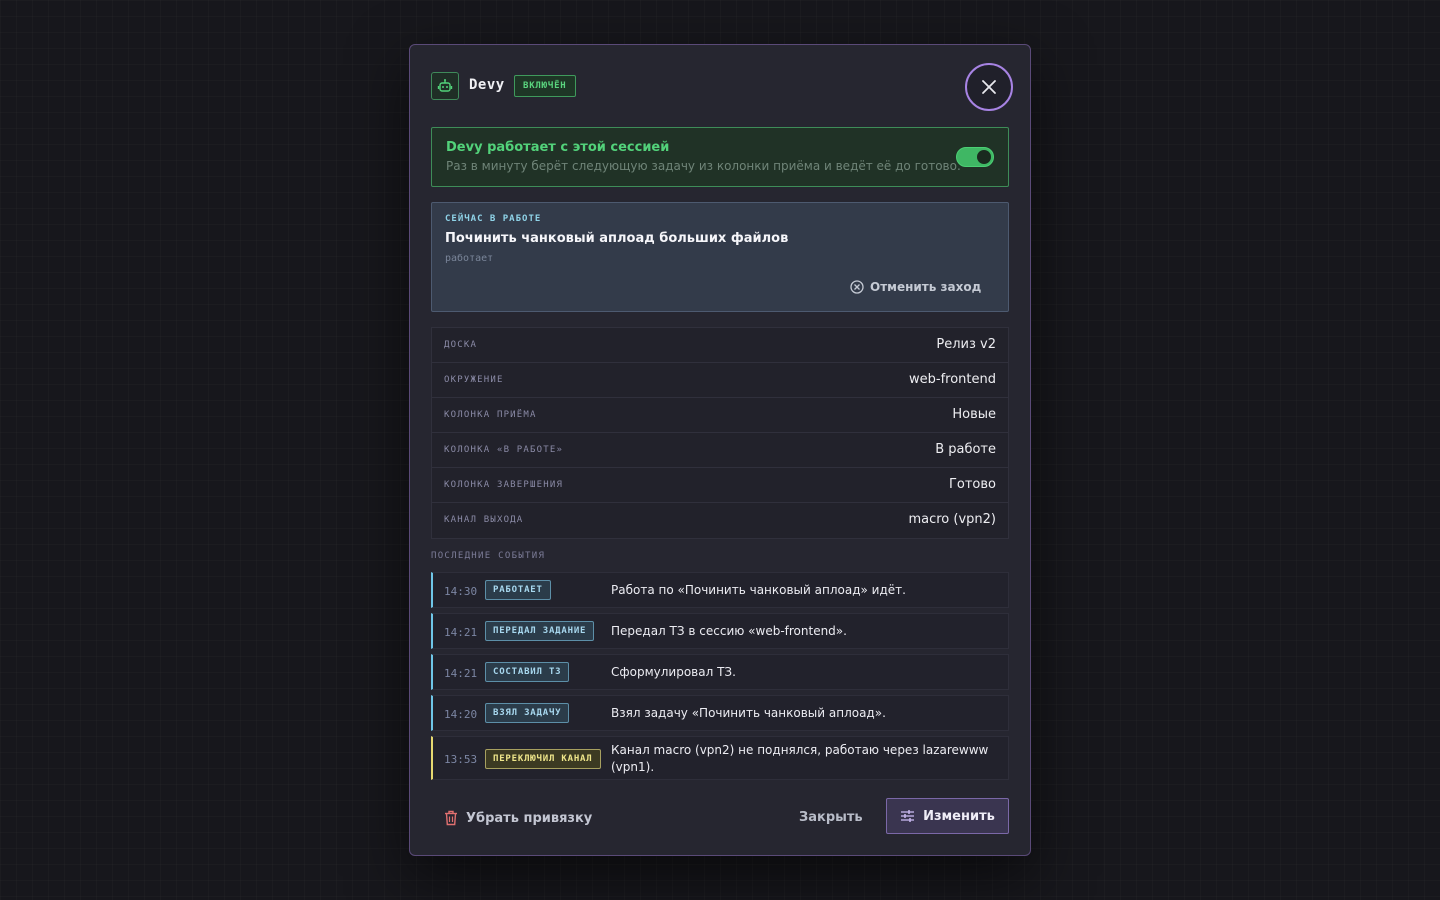 The height and width of the screenshot is (900, 1440). I want to click on modal-title: Devy, so click(487, 85).